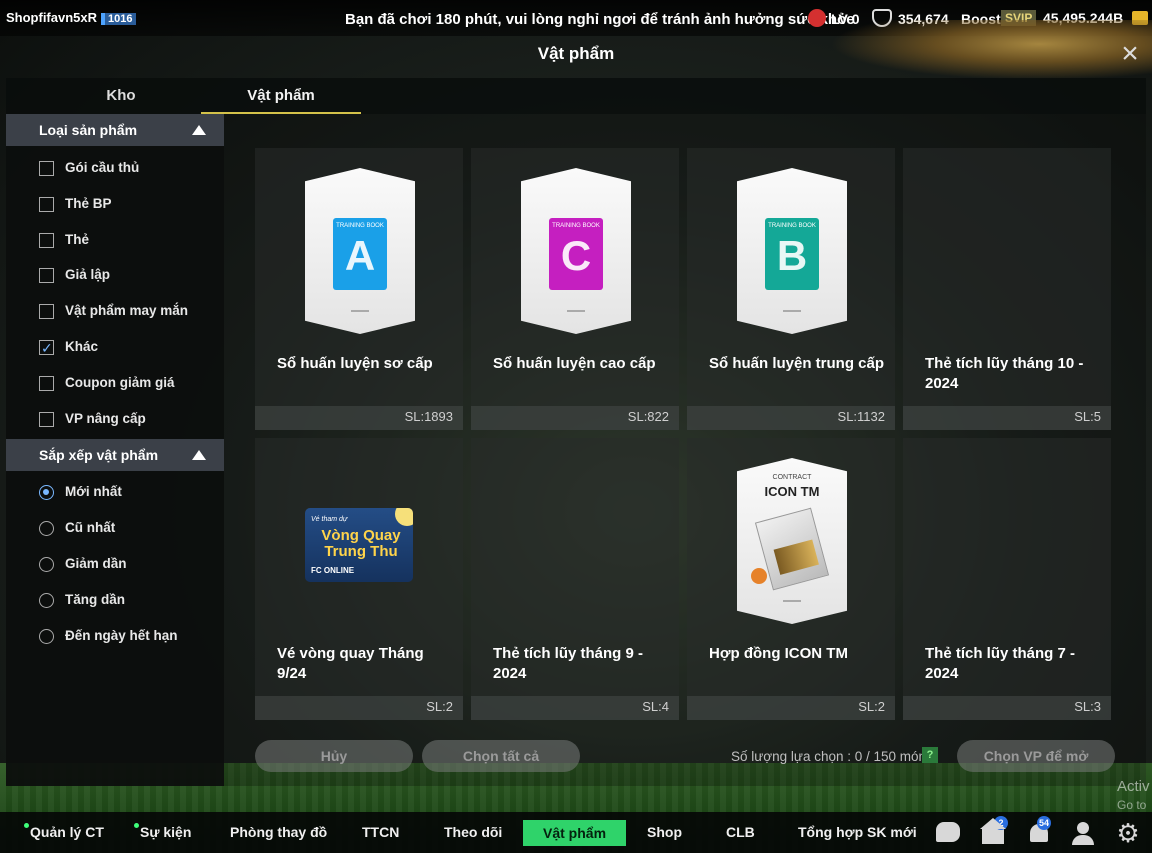 Image resolution: width=1152 pixels, height=853 pixels. Describe the element at coordinates (99, 455) in the screenshot. I see `sort-header-label: Sắp xếp vật phẩm` at that location.